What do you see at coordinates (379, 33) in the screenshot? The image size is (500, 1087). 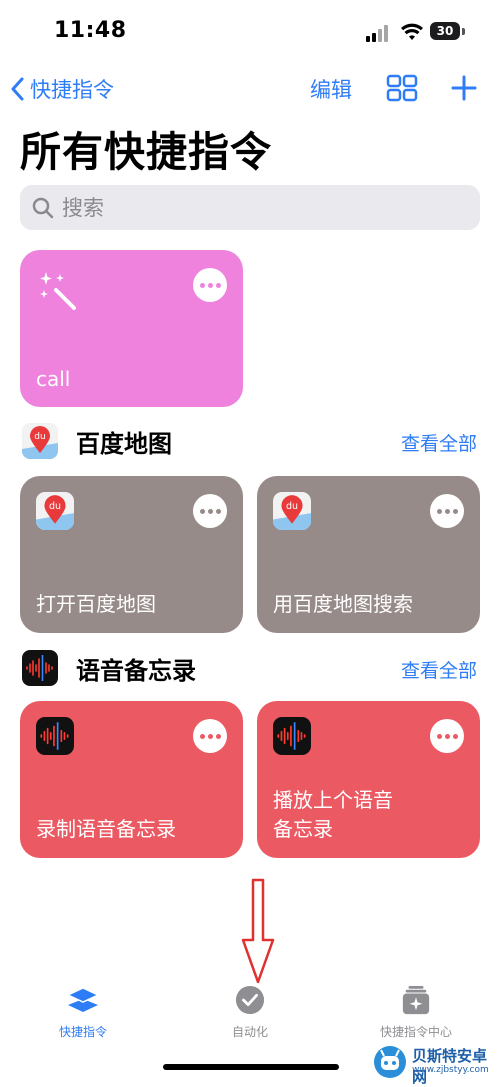 I see `cellular-signal-icon` at bounding box center [379, 33].